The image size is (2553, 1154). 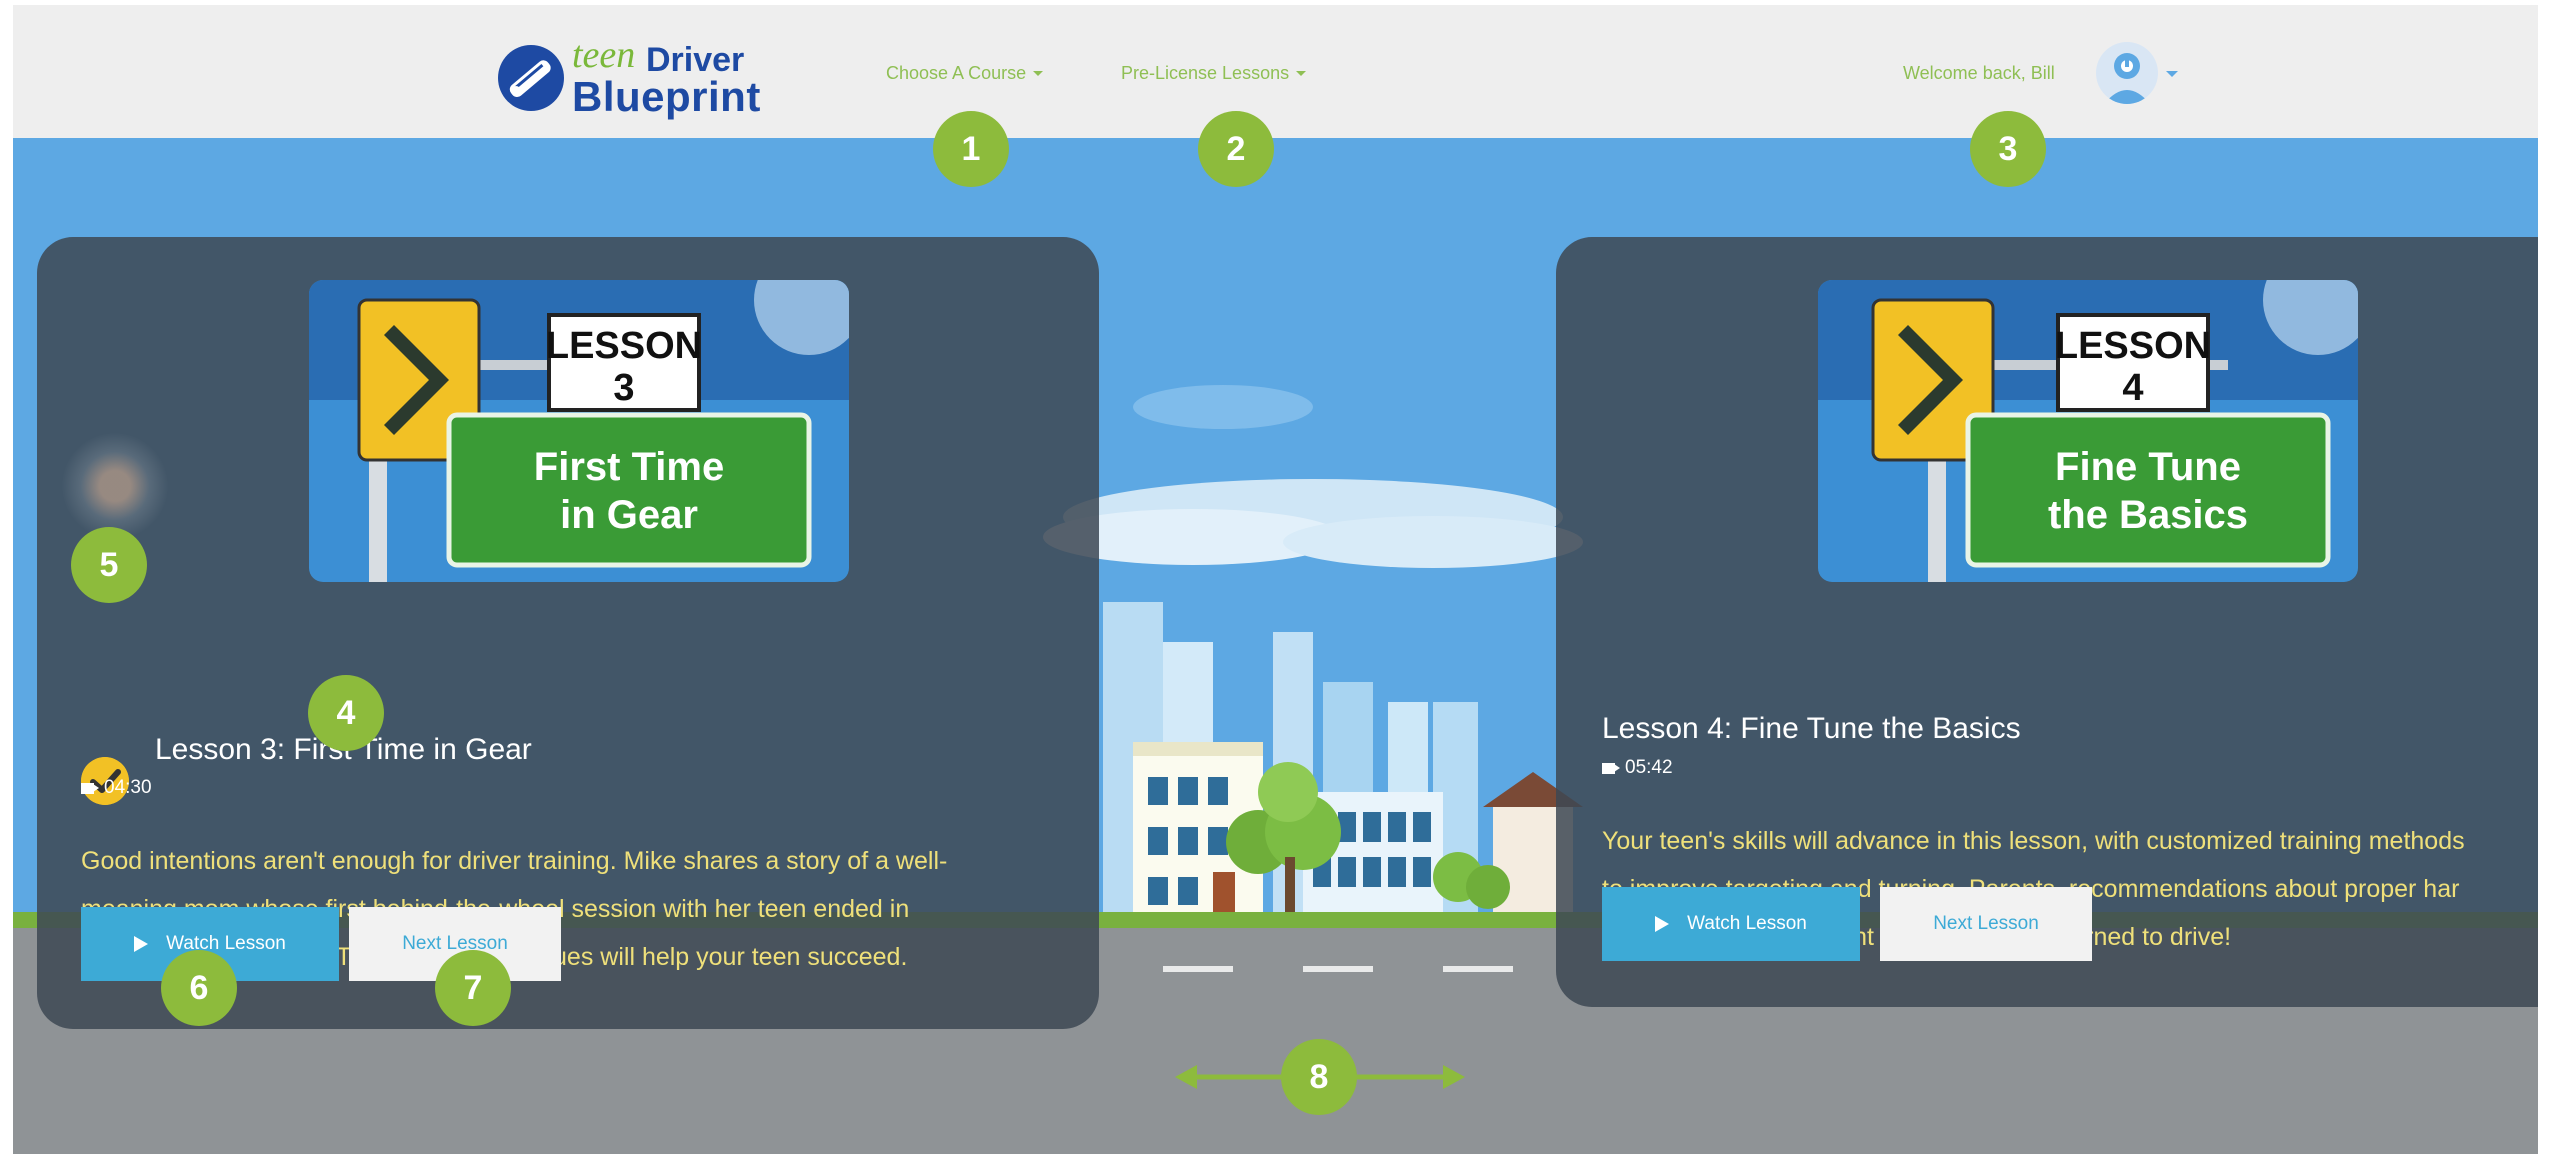 I want to click on nav-choose-a-course-label: Choose A Course, so click(x=956, y=73).